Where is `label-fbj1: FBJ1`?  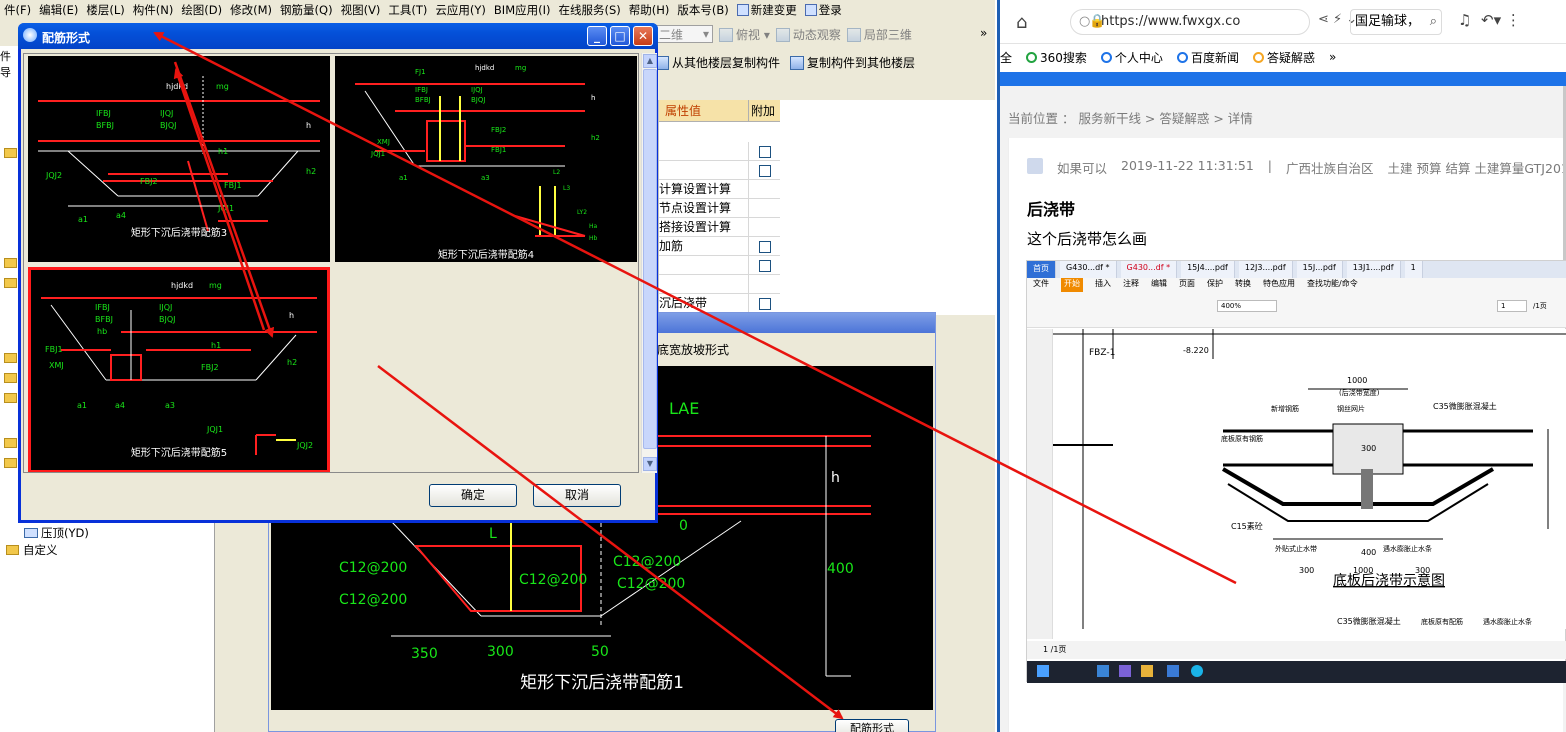 label-fbj1: FBJ1 is located at coordinates (54, 349).